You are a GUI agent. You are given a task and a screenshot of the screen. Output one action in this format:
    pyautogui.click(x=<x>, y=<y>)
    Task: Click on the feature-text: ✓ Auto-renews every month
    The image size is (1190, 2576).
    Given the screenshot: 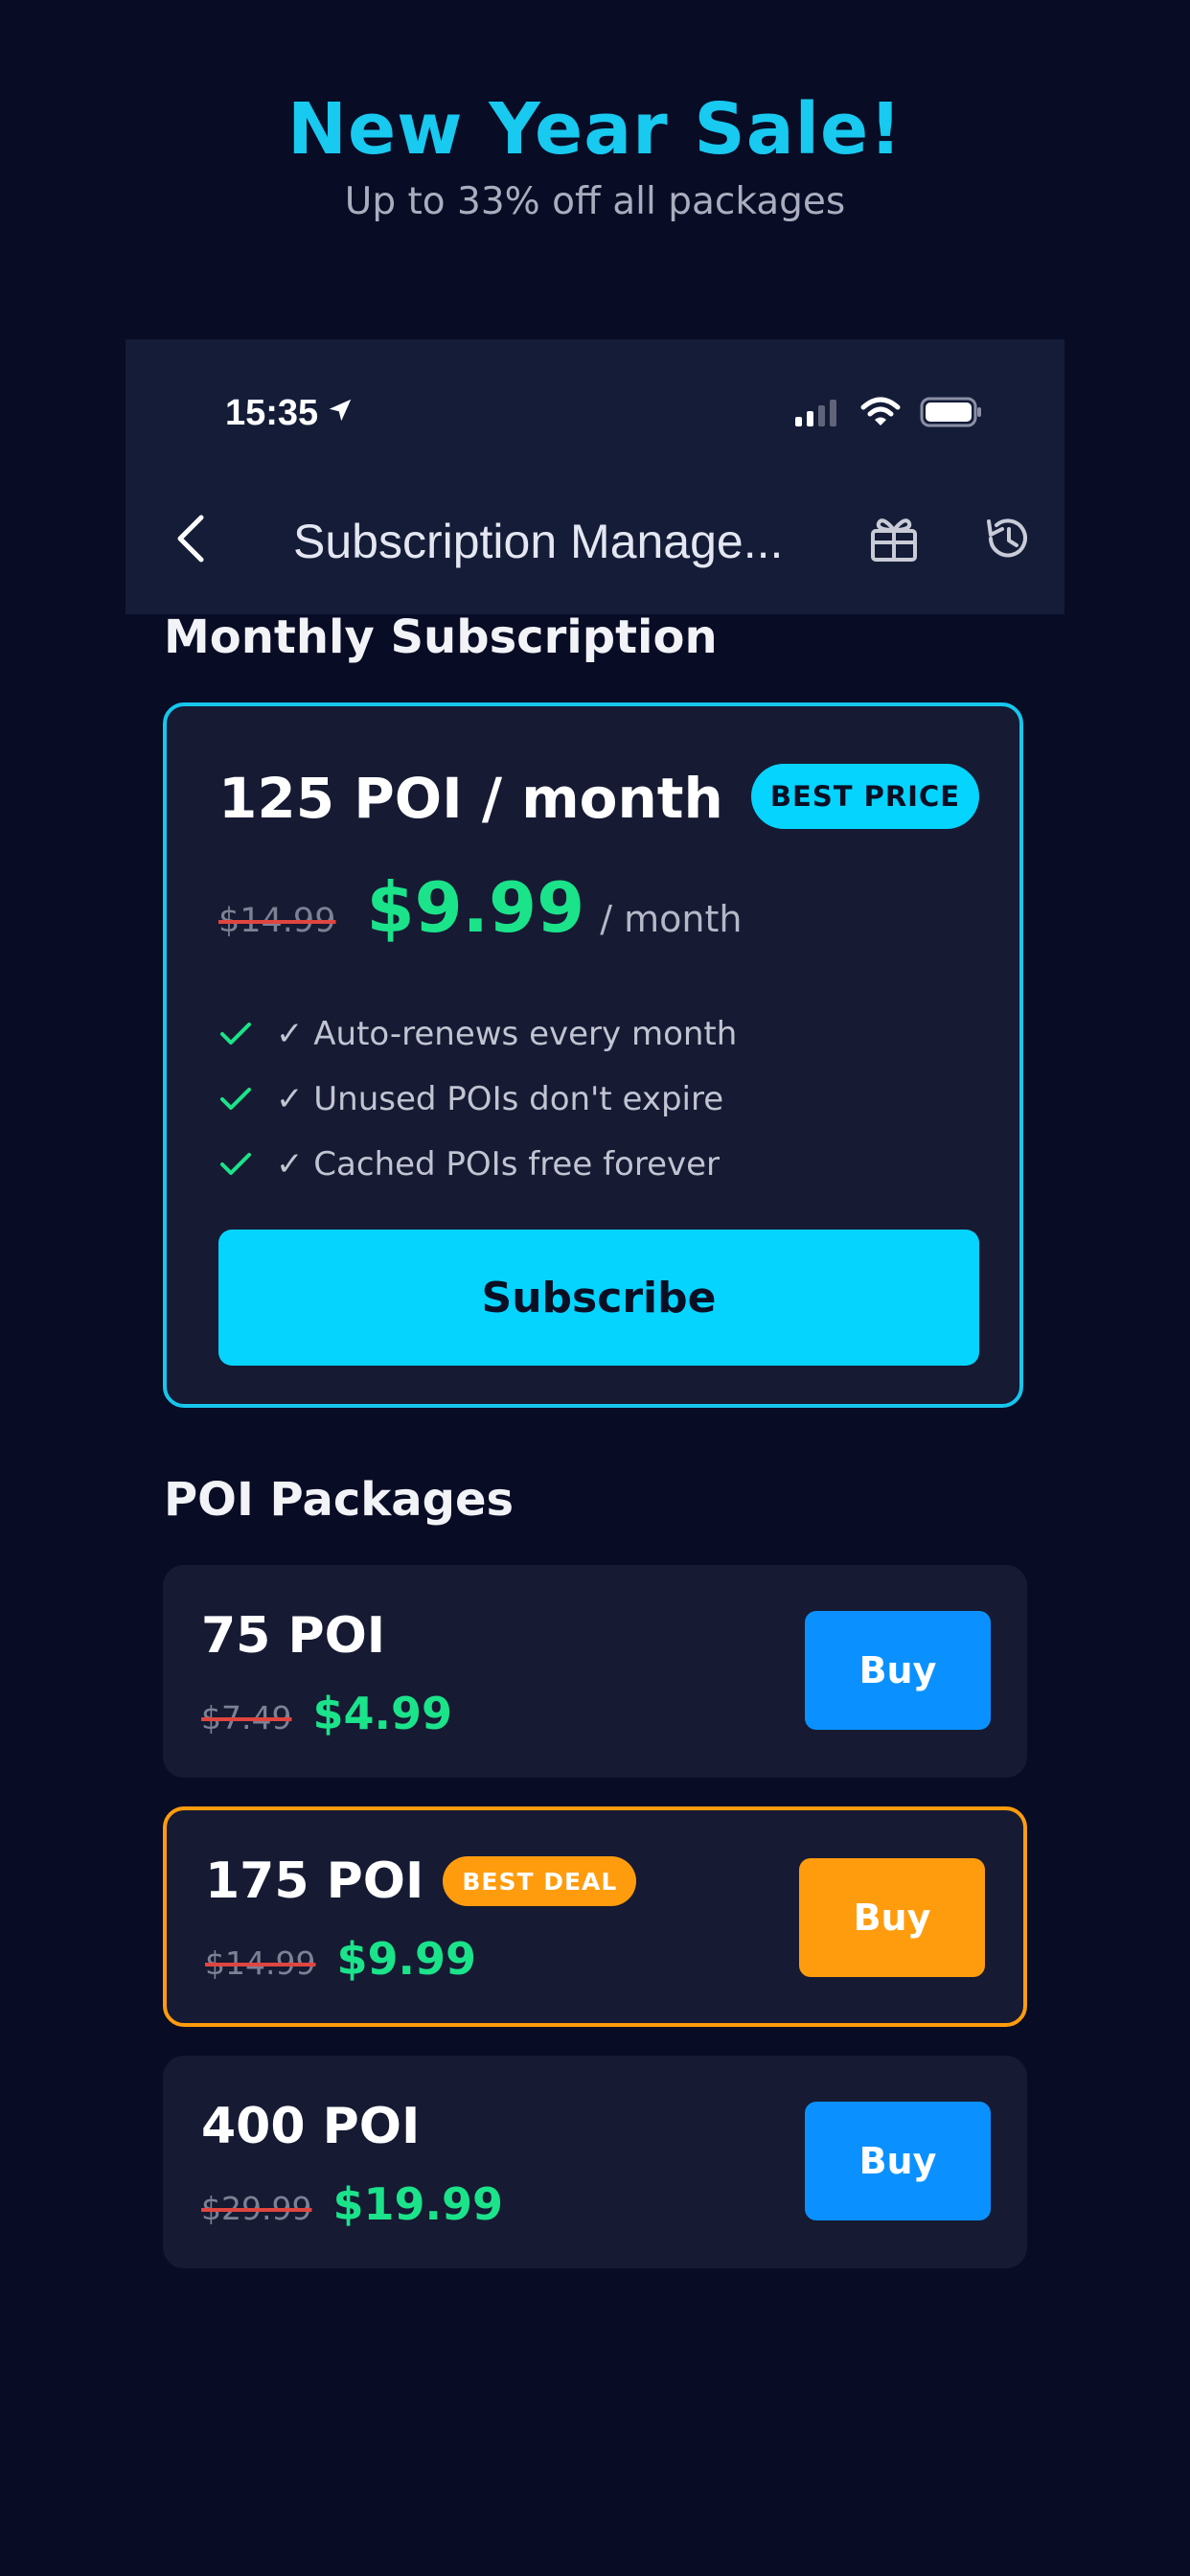 What is the action you would take?
    pyautogui.click(x=507, y=1034)
    